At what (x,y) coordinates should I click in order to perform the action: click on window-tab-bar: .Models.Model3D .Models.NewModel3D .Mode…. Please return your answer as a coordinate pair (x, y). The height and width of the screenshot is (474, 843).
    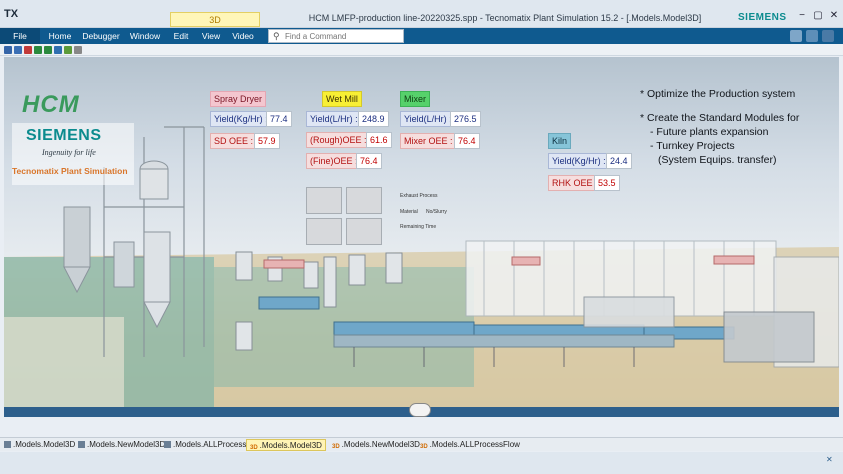
    Looking at the image, I should click on (421, 444).